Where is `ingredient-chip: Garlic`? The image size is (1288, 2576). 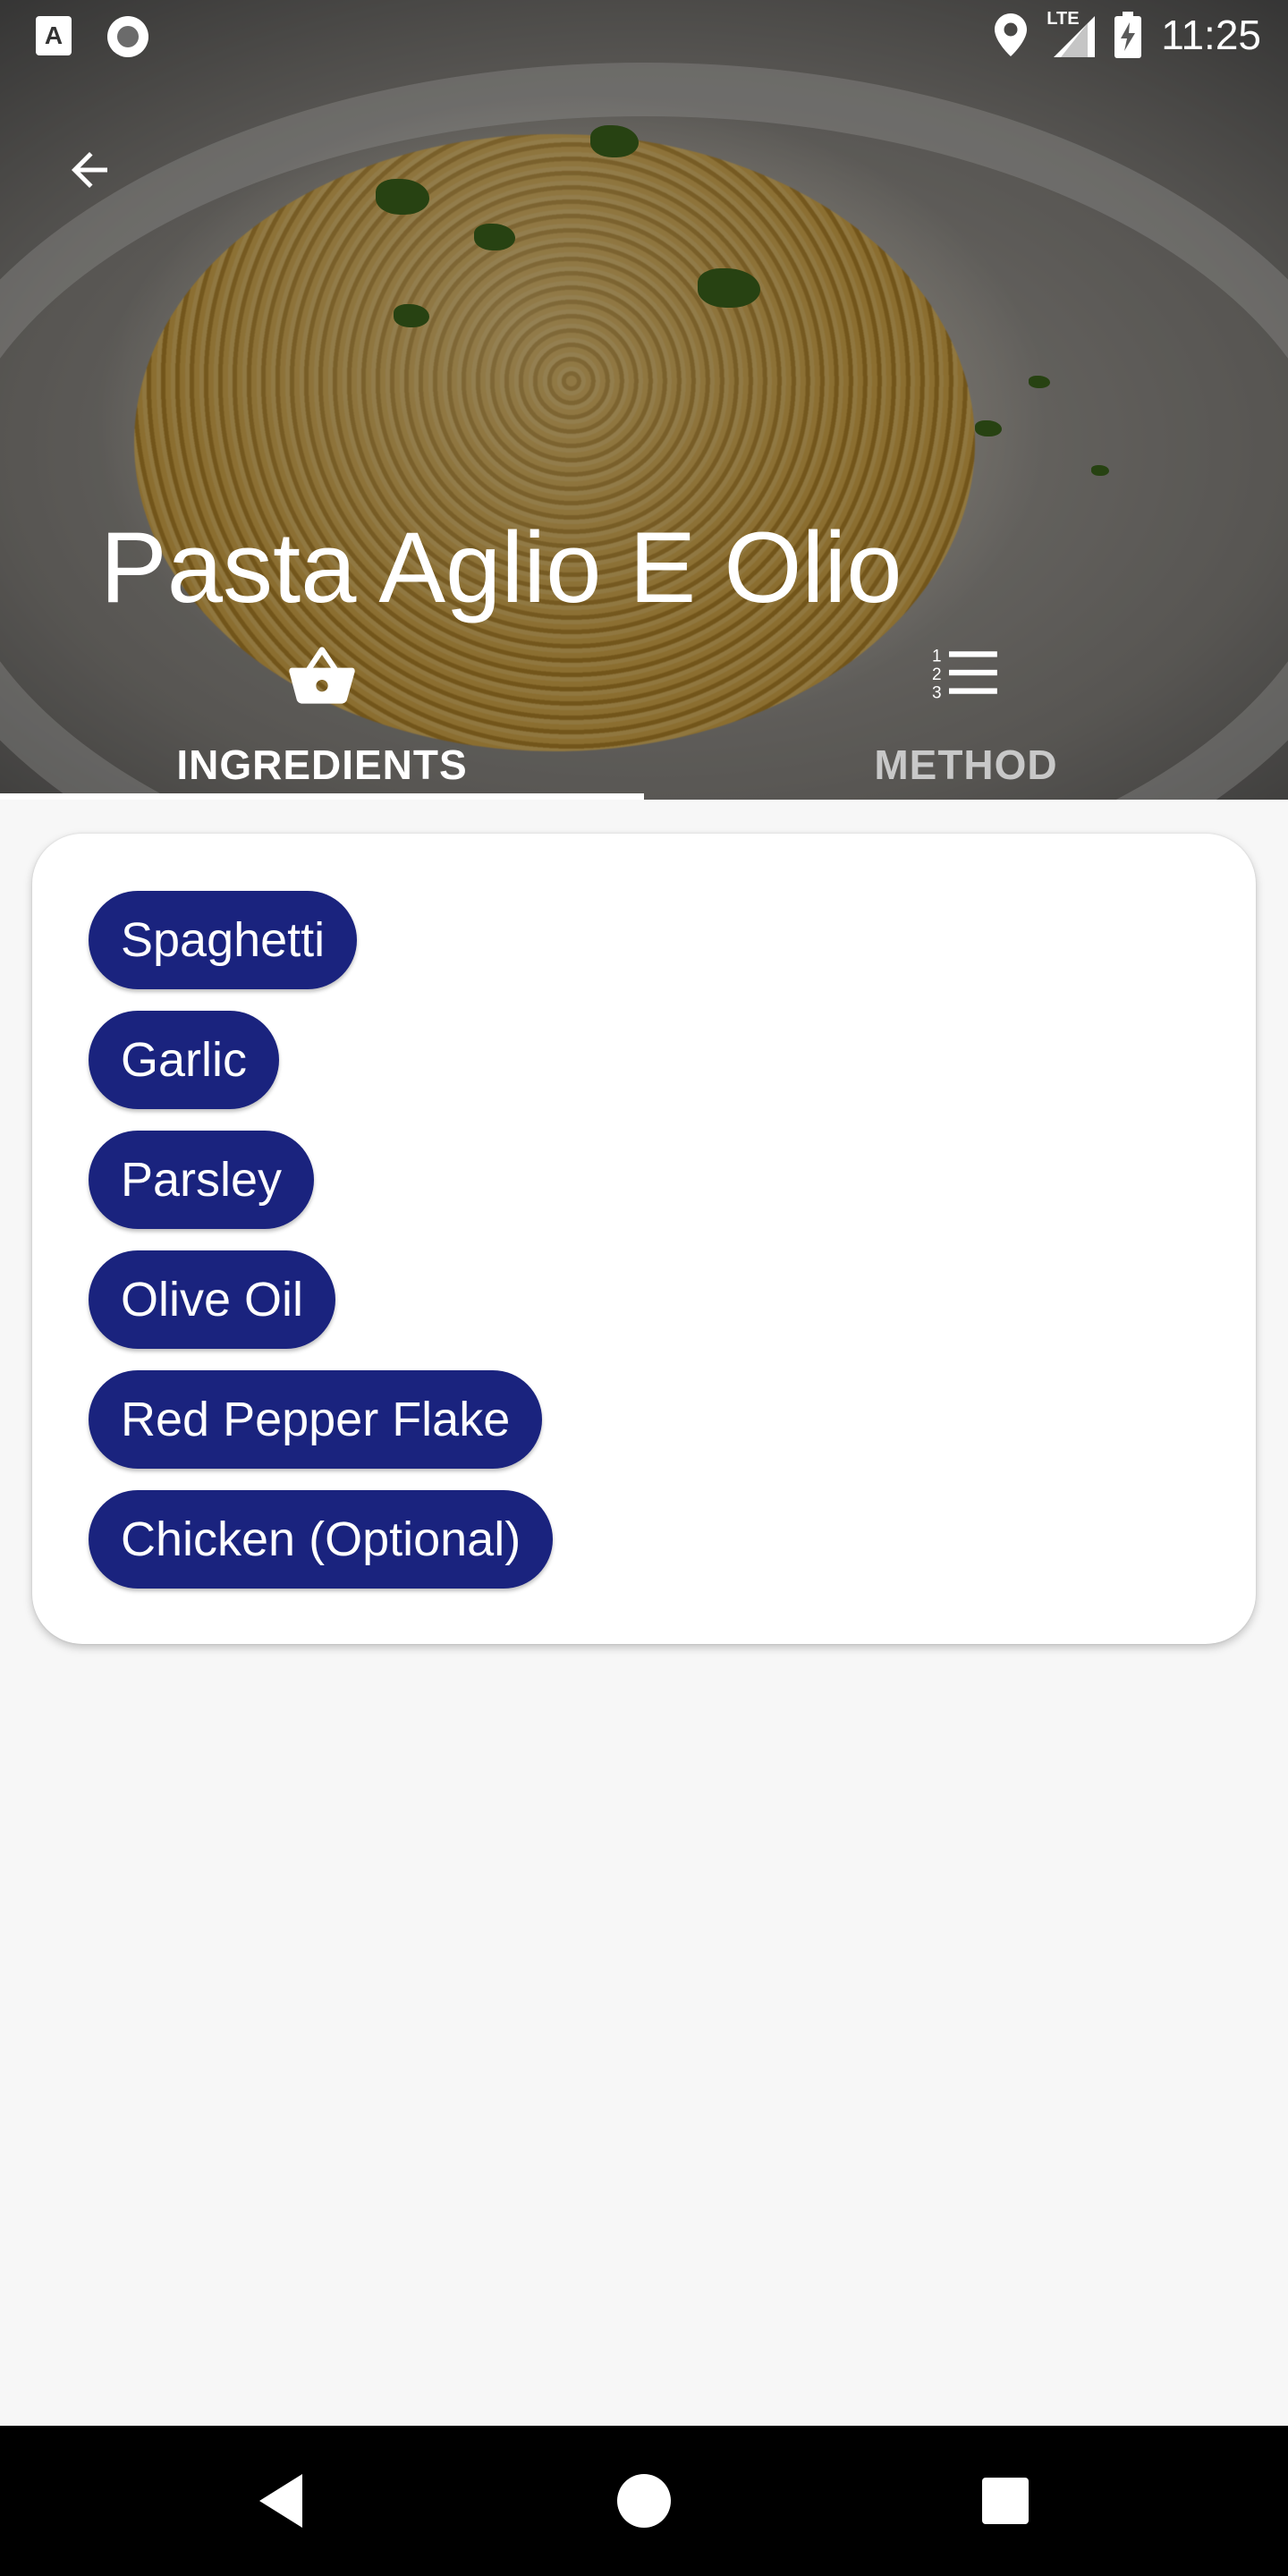
ingredient-chip: Garlic is located at coordinates (184, 1060).